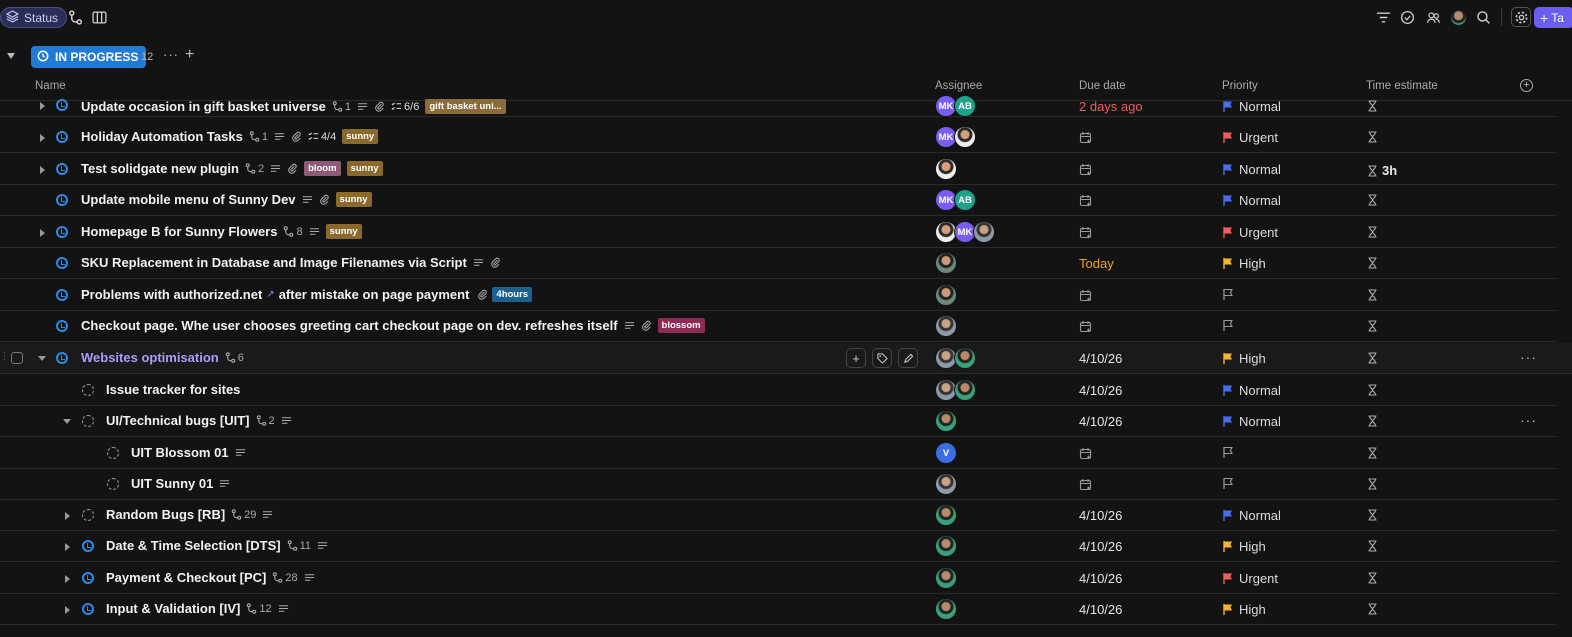  I want to click on add-task-plus-icon: +, so click(189, 55).